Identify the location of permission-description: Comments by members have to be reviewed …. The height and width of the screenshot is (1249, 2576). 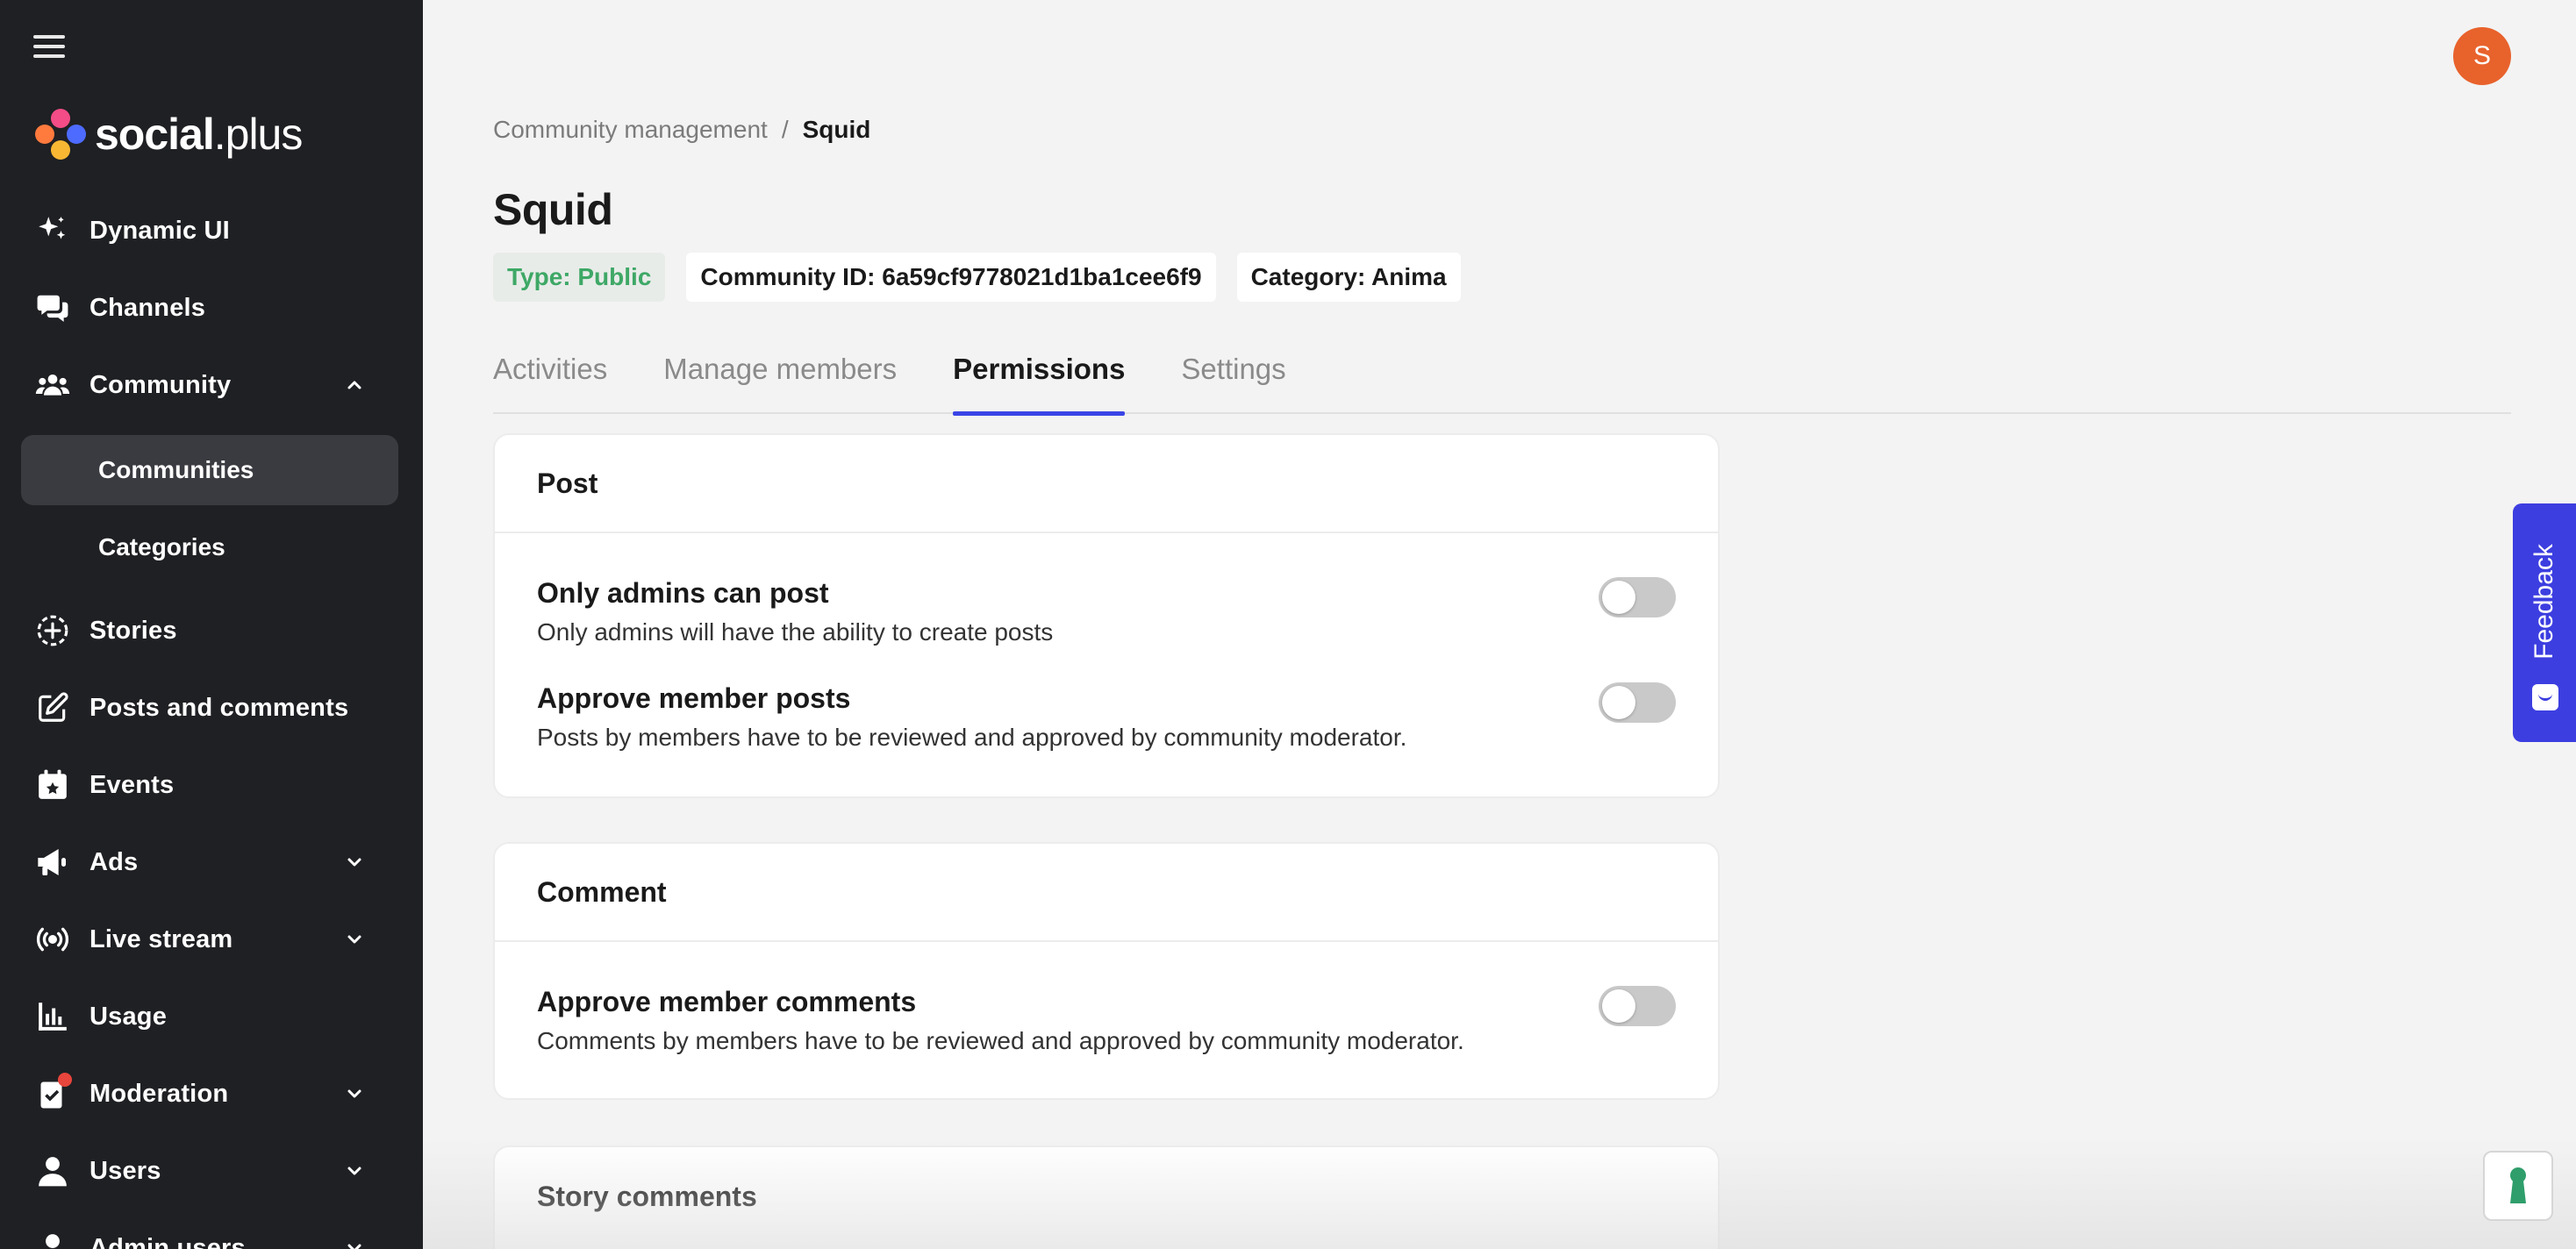
(1000, 1040).